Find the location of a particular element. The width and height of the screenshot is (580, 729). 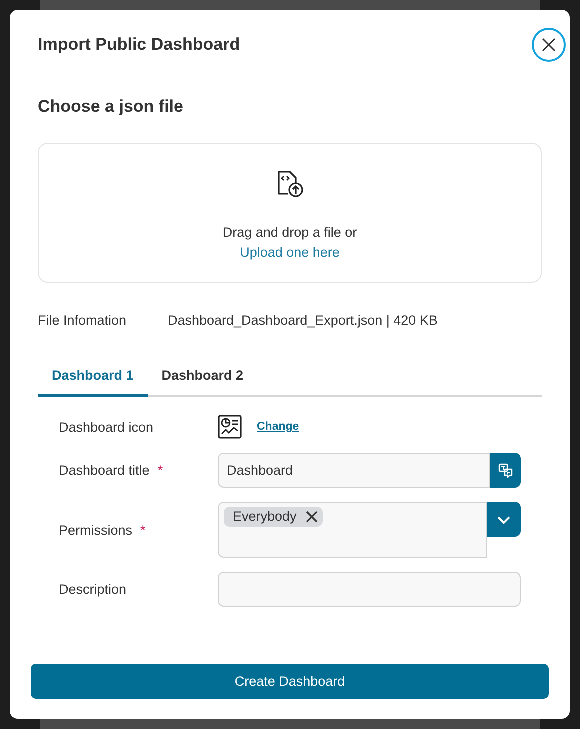

text-field: Dashboard is located at coordinates (354, 470).